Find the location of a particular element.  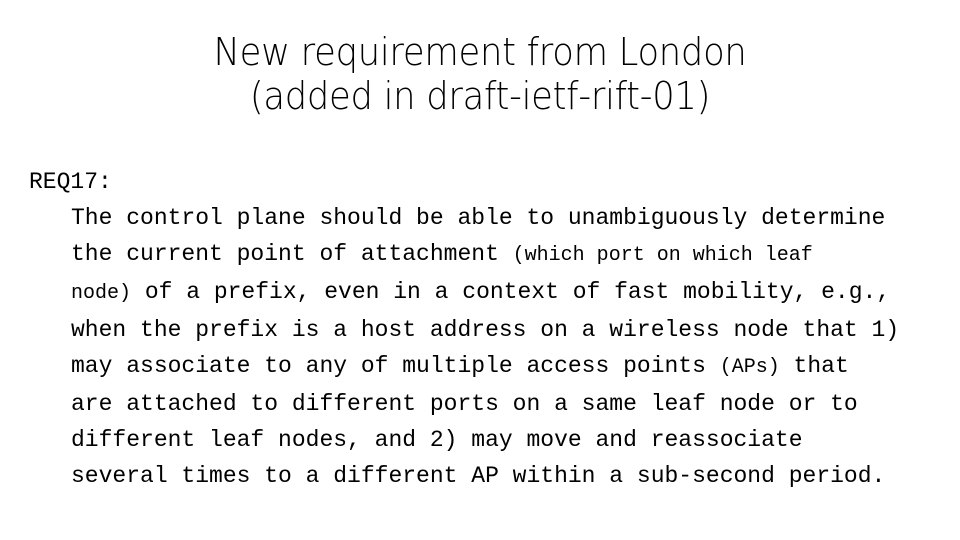

title-line-1: New requirement from London is located at coordinates (480, 52).